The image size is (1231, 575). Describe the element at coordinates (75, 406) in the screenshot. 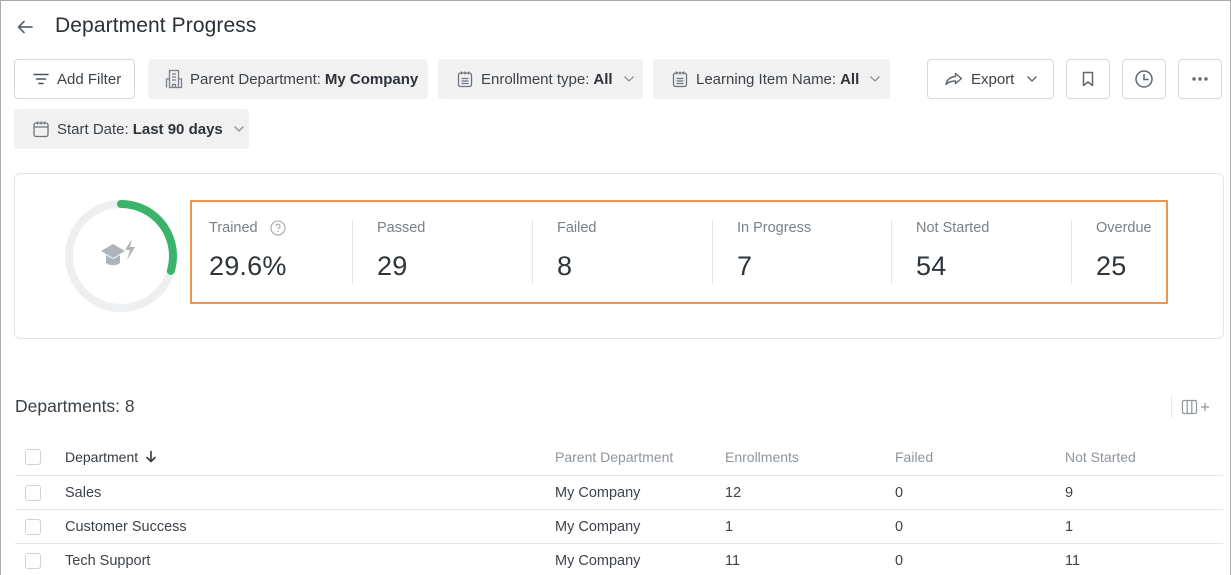

I see `table-title: Departments: 8` at that location.